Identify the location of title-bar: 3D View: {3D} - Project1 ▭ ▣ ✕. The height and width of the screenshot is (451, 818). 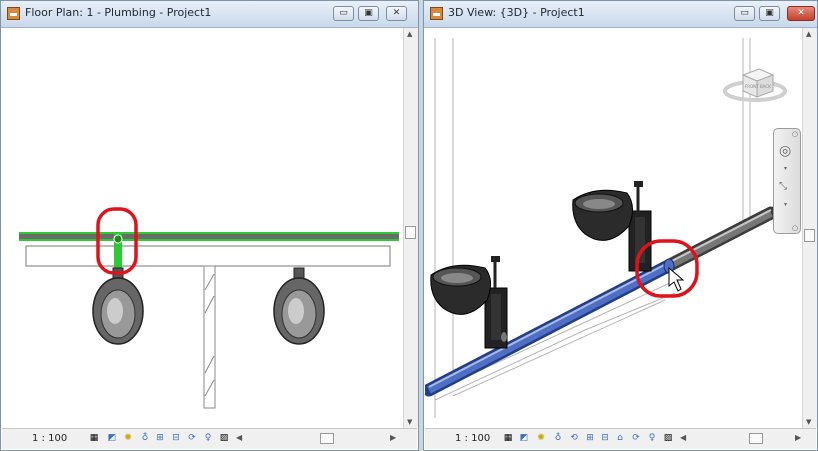
(620, 14).